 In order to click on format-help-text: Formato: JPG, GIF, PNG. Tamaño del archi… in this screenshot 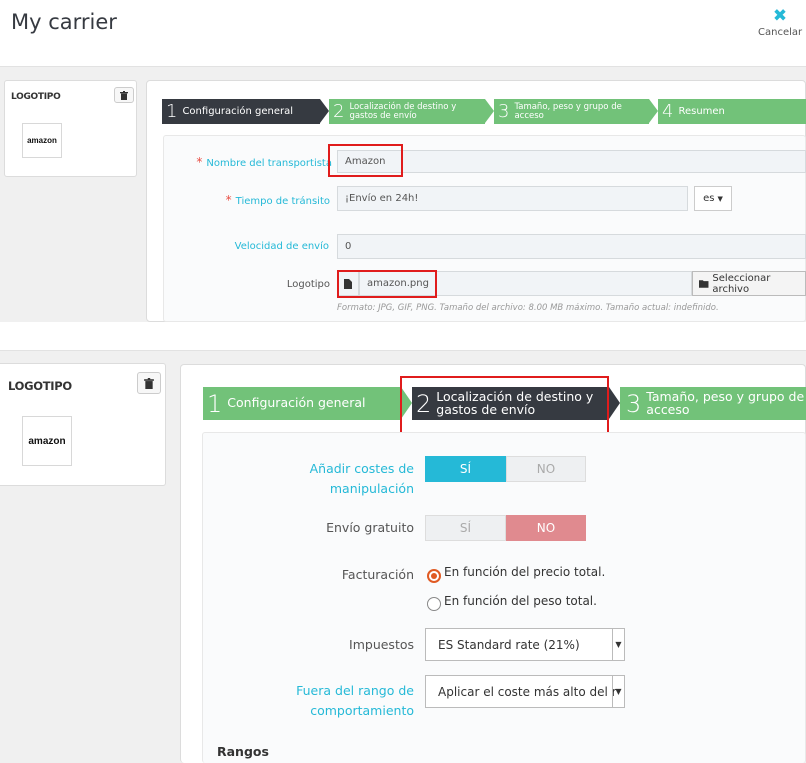, I will do `click(528, 308)`.